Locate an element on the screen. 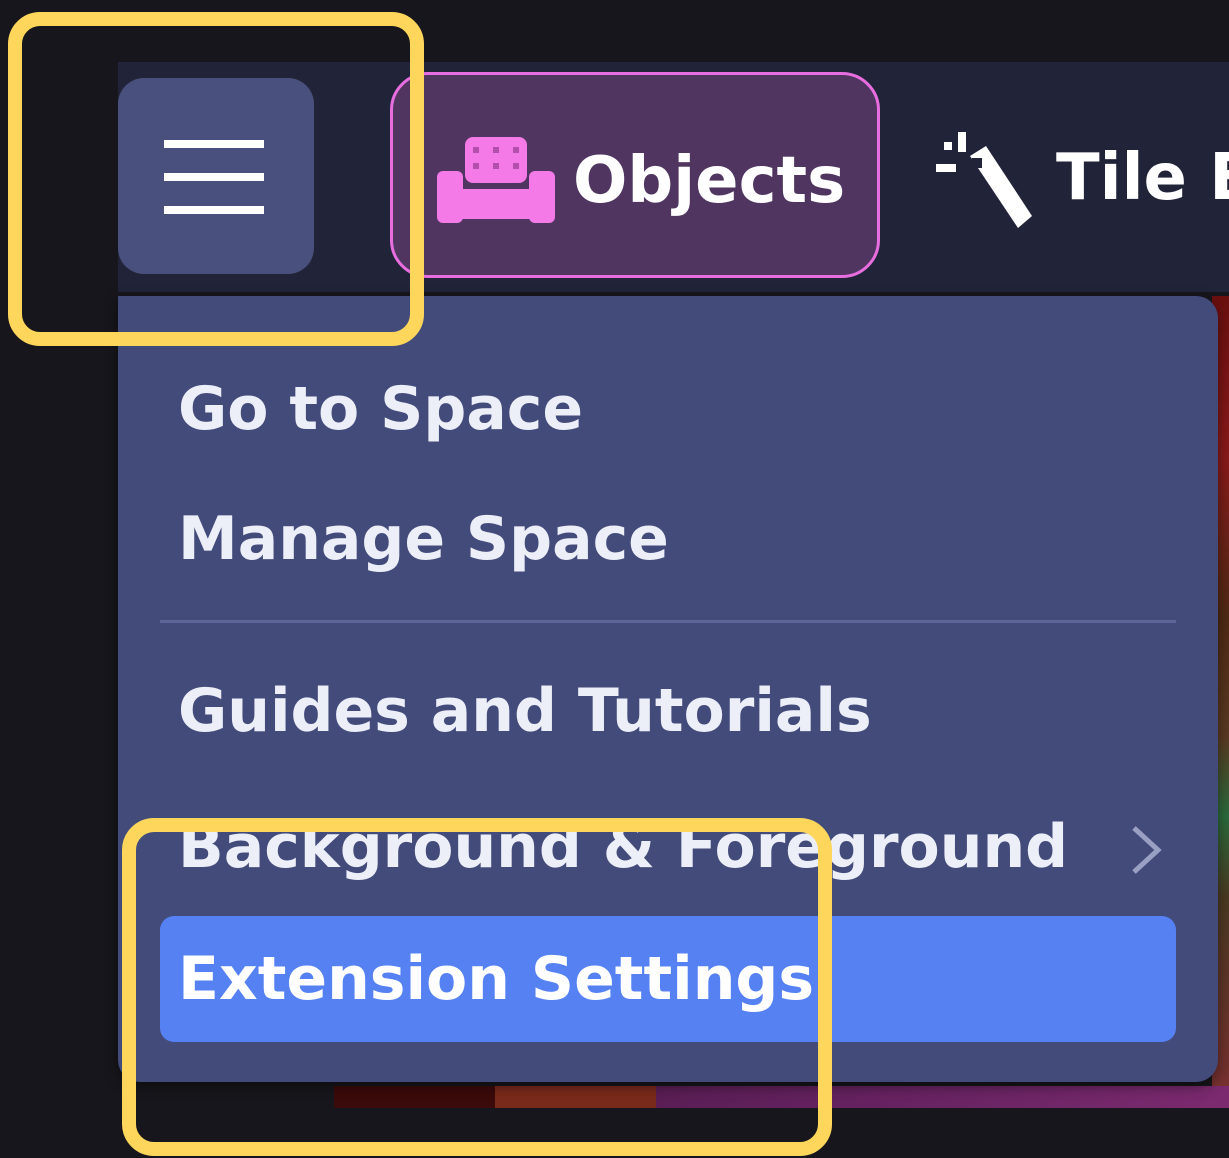 The height and width of the screenshot is (1158, 1229). menu-item-go-to-space: Go to Space is located at coordinates (668, 409).